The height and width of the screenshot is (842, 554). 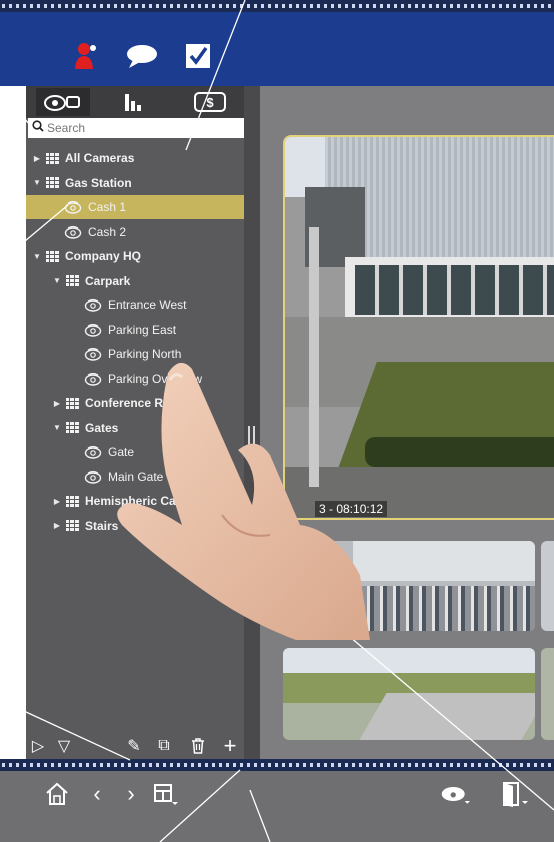 I want to click on header-bar, so click(x=277, y=49).